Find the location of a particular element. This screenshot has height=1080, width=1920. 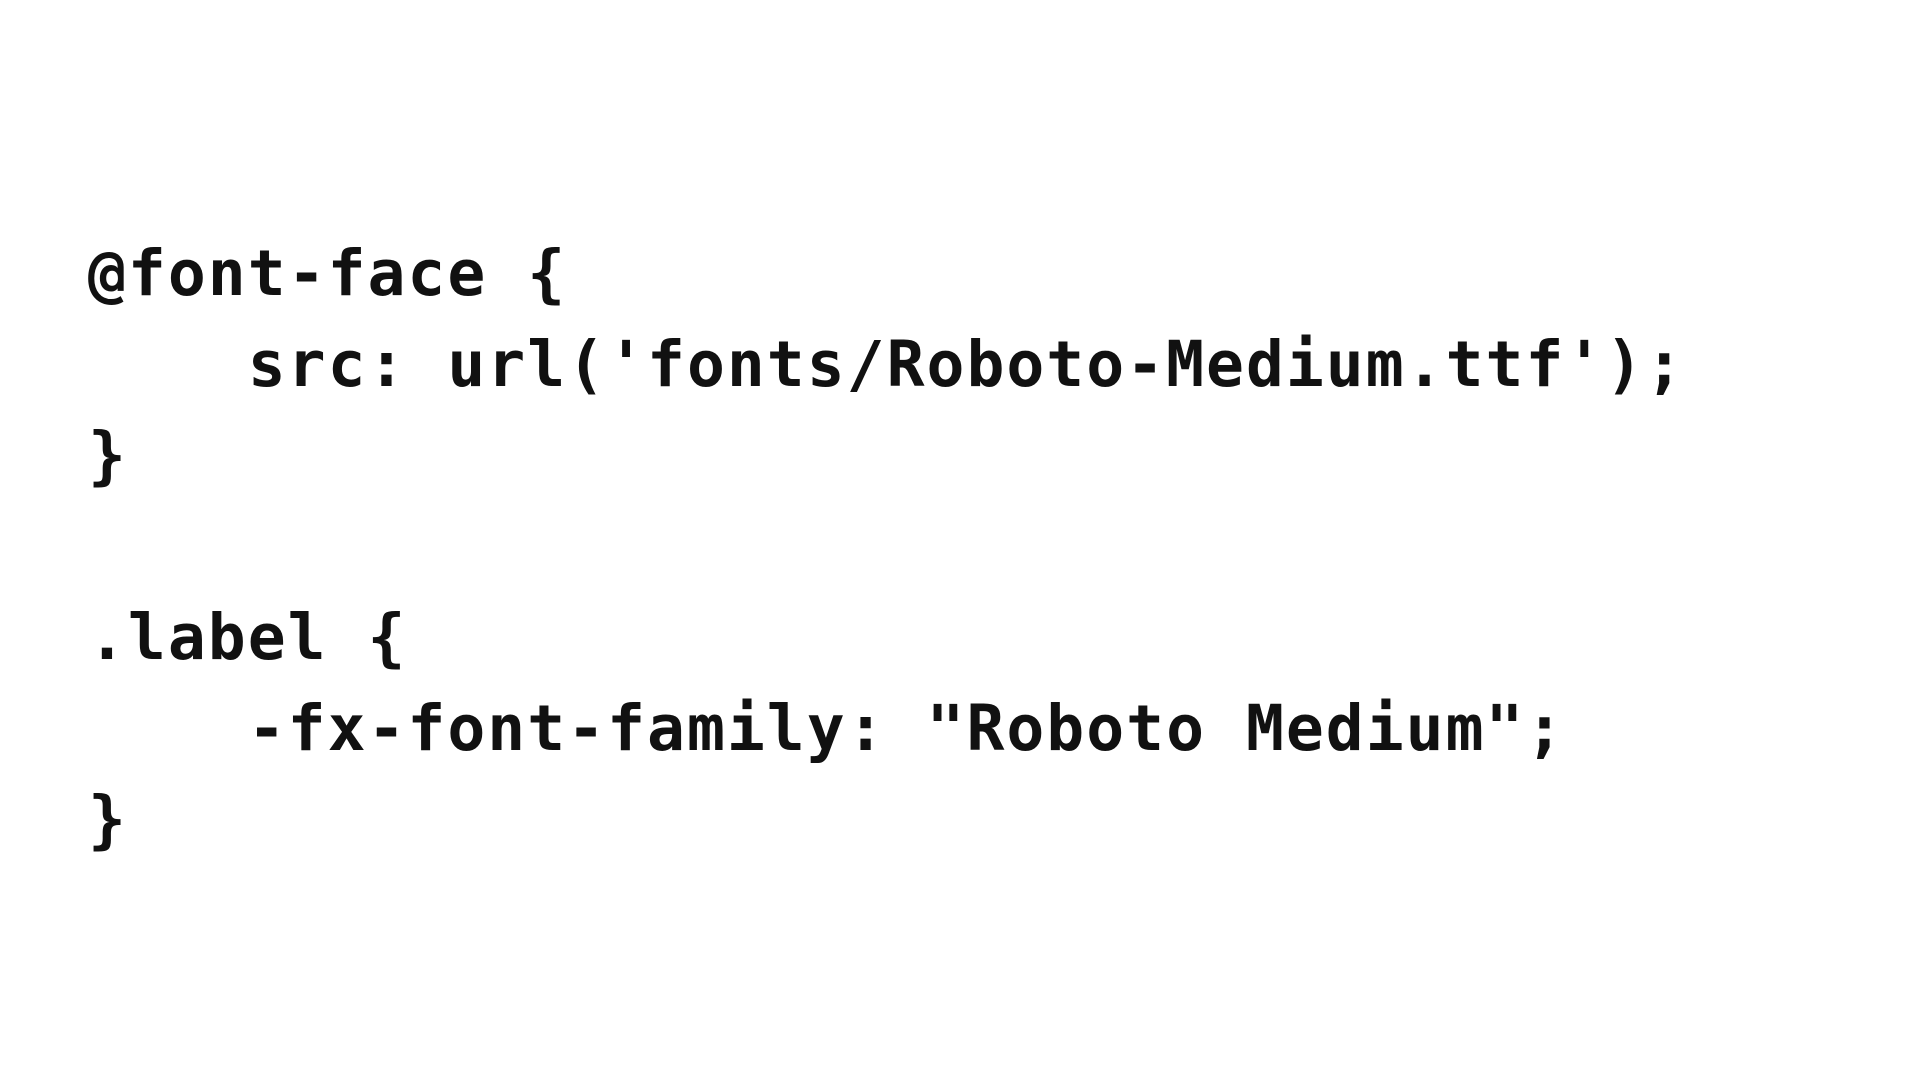

code-line-font-face-open: @font-face { is located at coordinates (328, 273).